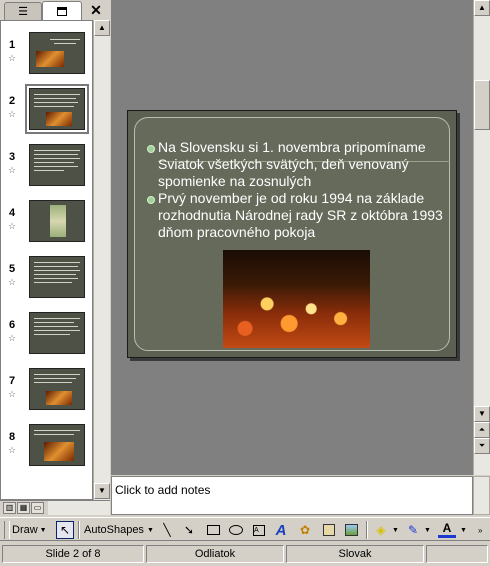 The image size is (490, 566). I want to click on next-slide-icon: ⏷, so click(482, 446).